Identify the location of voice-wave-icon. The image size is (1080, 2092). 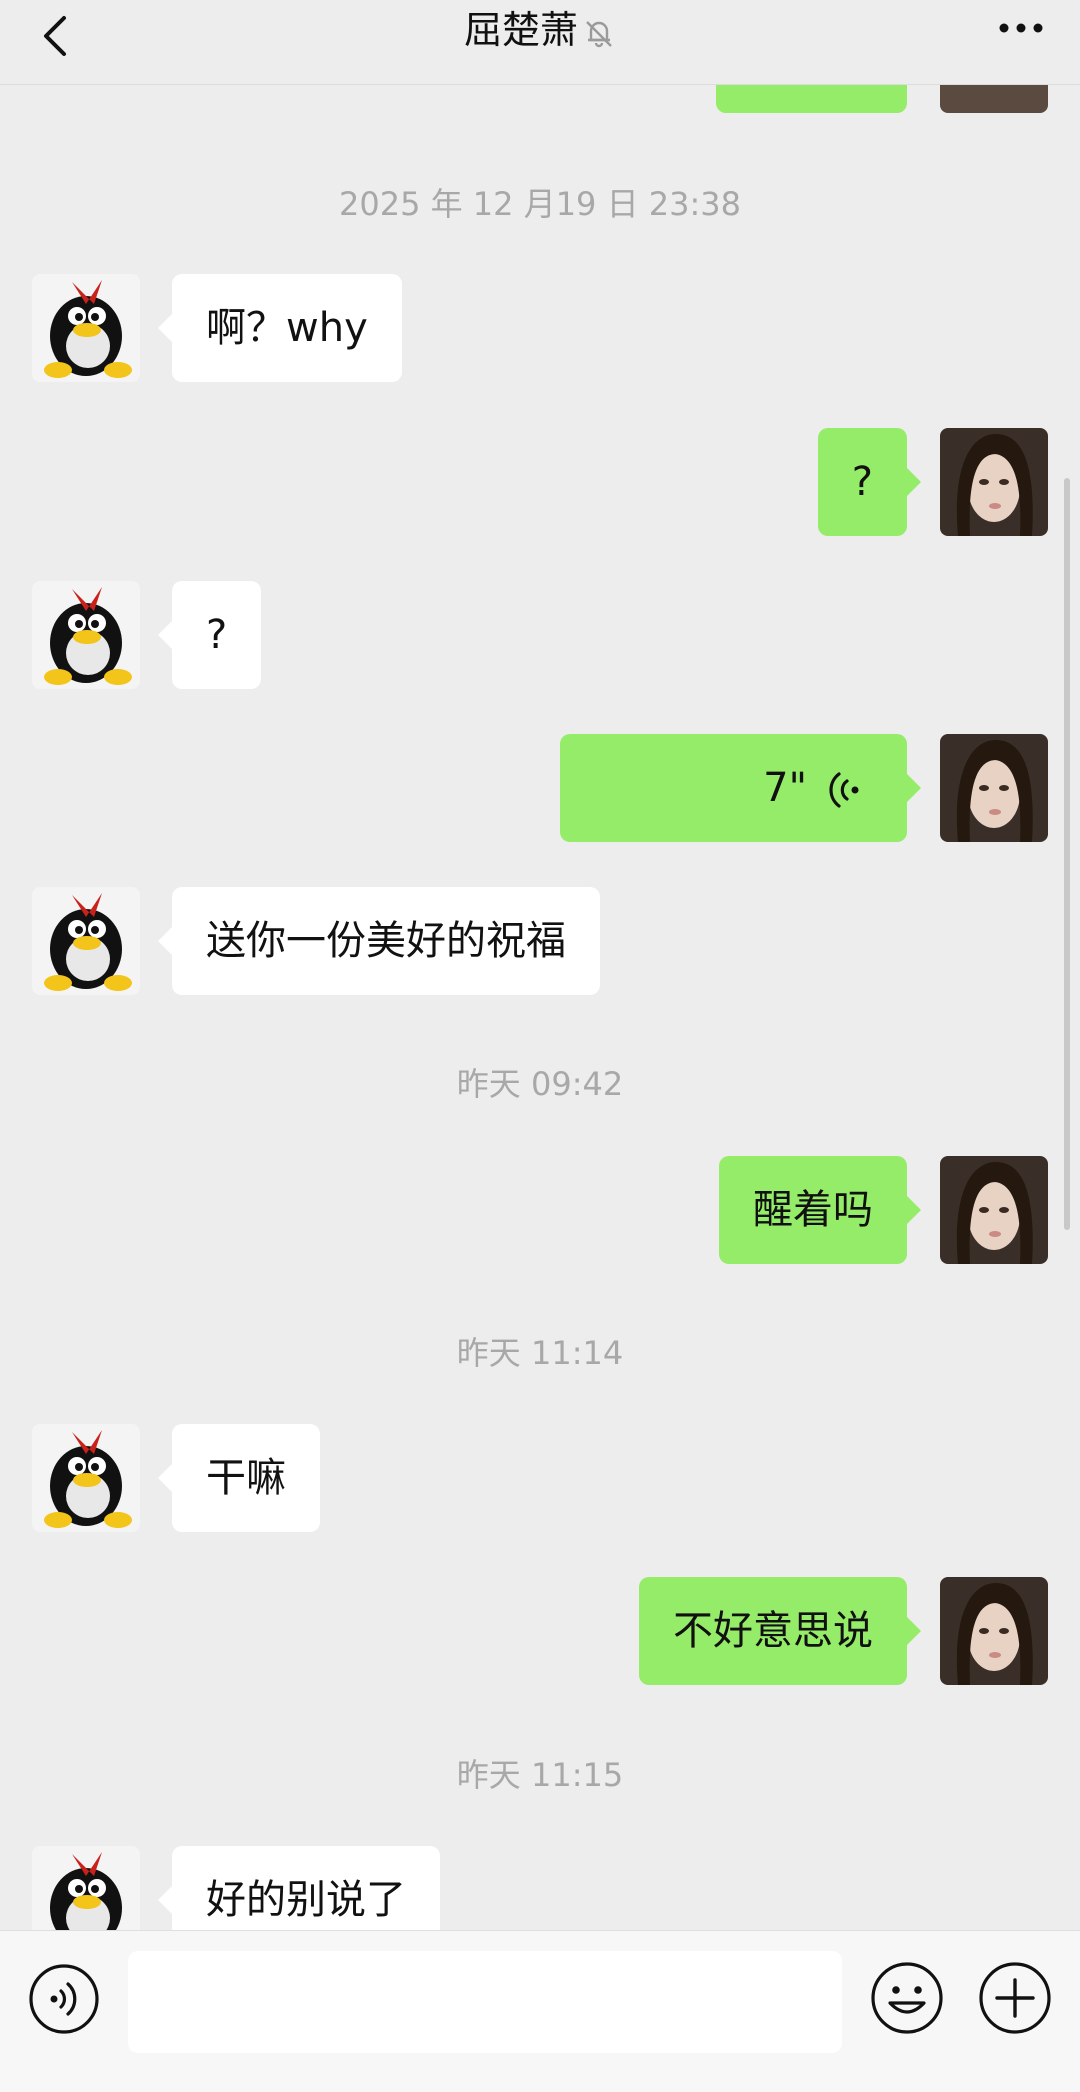
(844, 790).